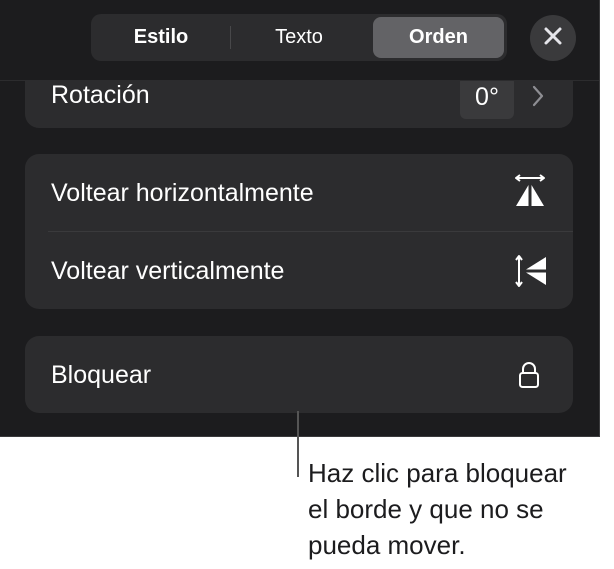 This screenshot has width=614, height=569. Describe the element at coordinates (298, 444) in the screenshot. I see `callout-line` at that location.